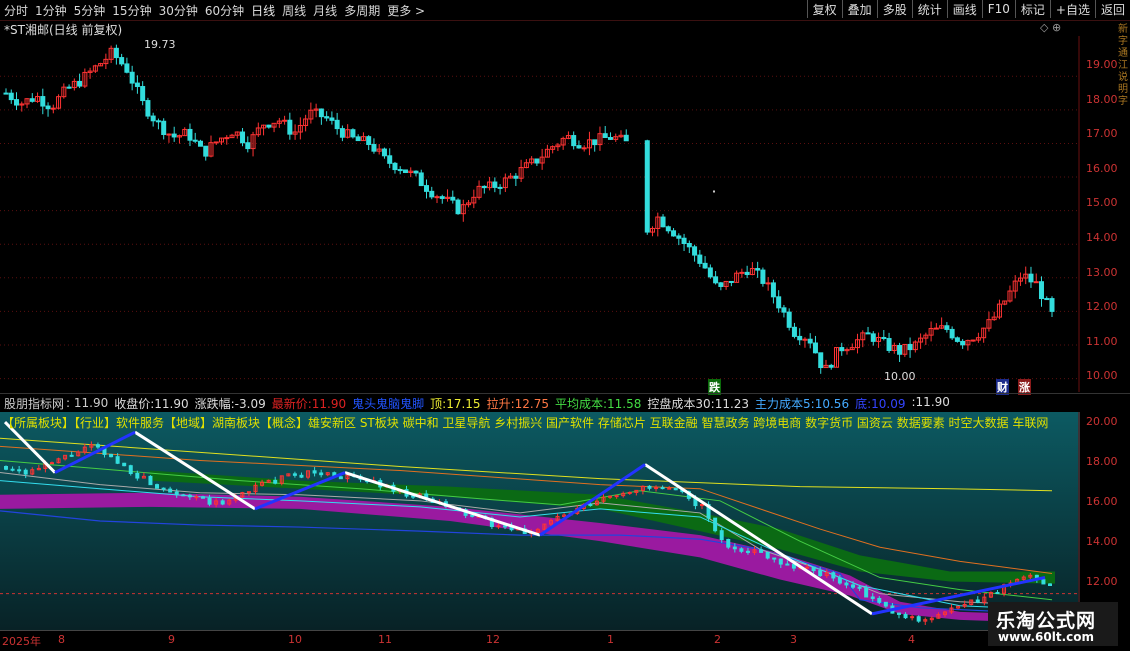 Image resolution: width=1130 pixels, height=651 pixels. Describe the element at coordinates (131, 10) in the screenshot. I see `period-tab: 15分钟` at that location.